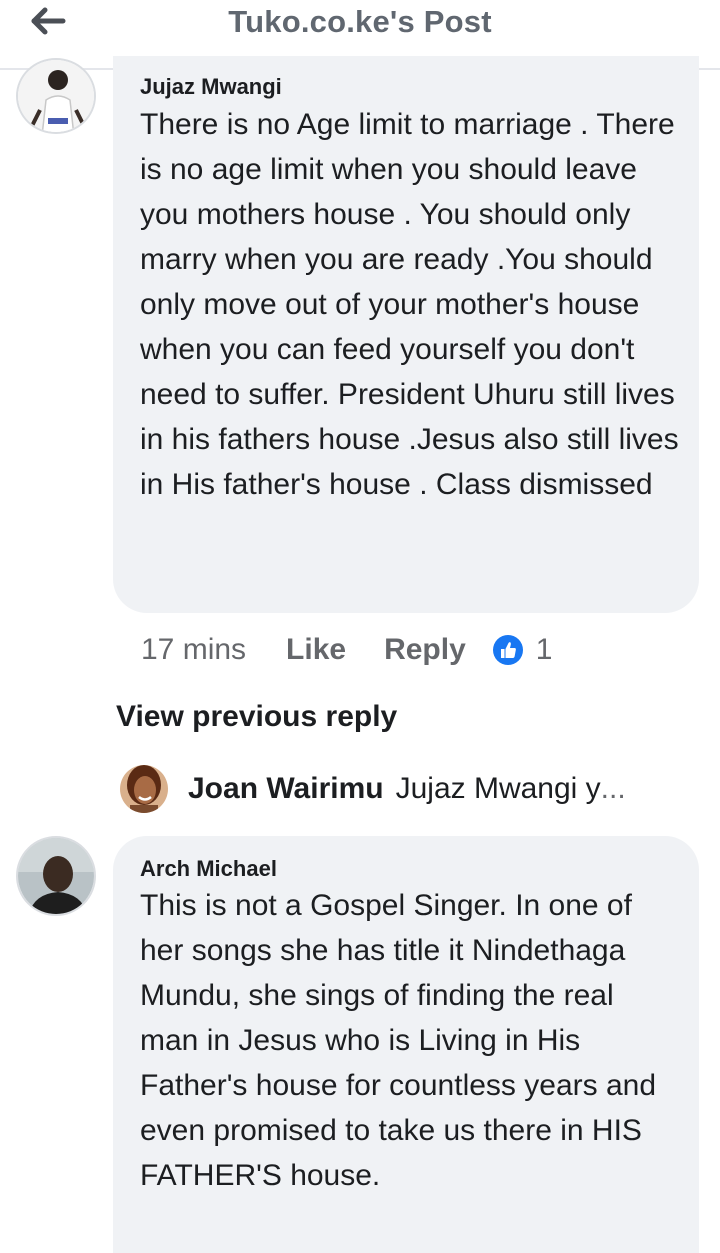  Describe the element at coordinates (286, 789) in the screenshot. I see `reply-author: Joan Wairimu` at that location.